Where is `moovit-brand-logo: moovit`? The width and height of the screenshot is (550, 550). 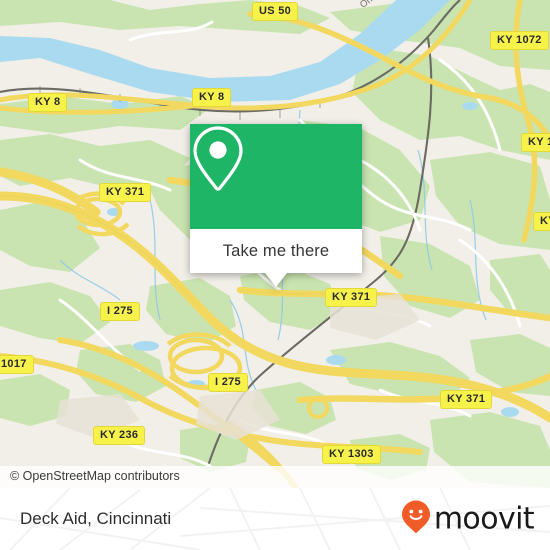
moovit-brand-logo: moovit is located at coordinates (468, 519).